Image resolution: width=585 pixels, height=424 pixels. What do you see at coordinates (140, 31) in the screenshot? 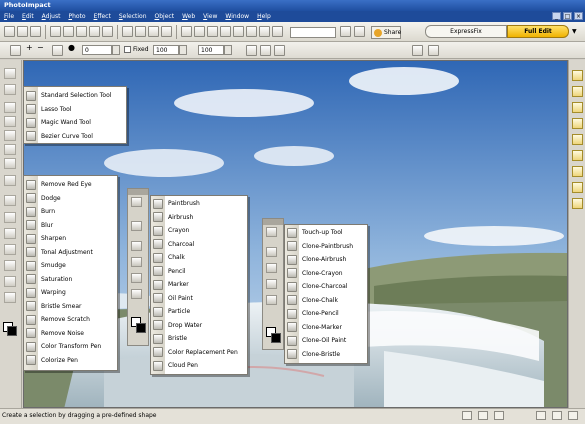
I see `scan-icon` at bounding box center [140, 31].